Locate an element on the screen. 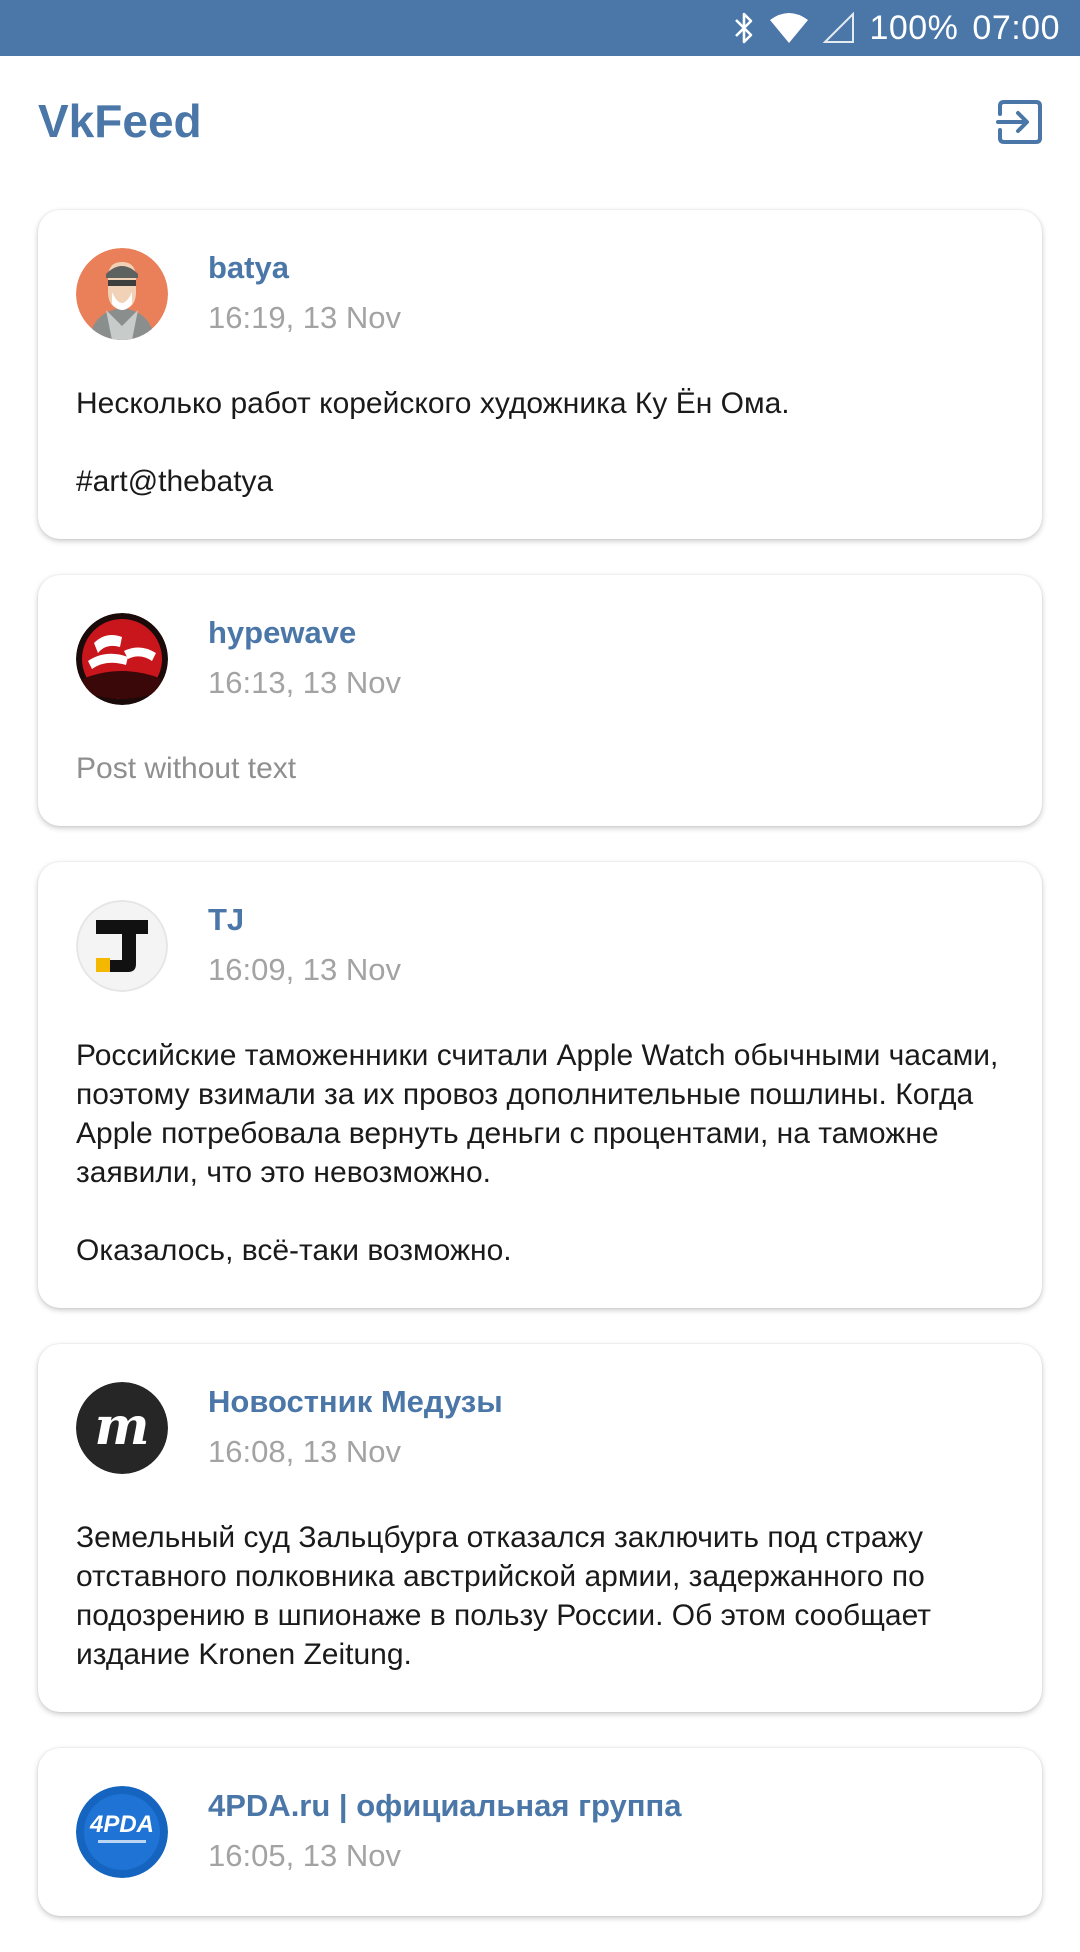  post-author: 4PDA.ru | официальная группа is located at coordinates (444, 1806).